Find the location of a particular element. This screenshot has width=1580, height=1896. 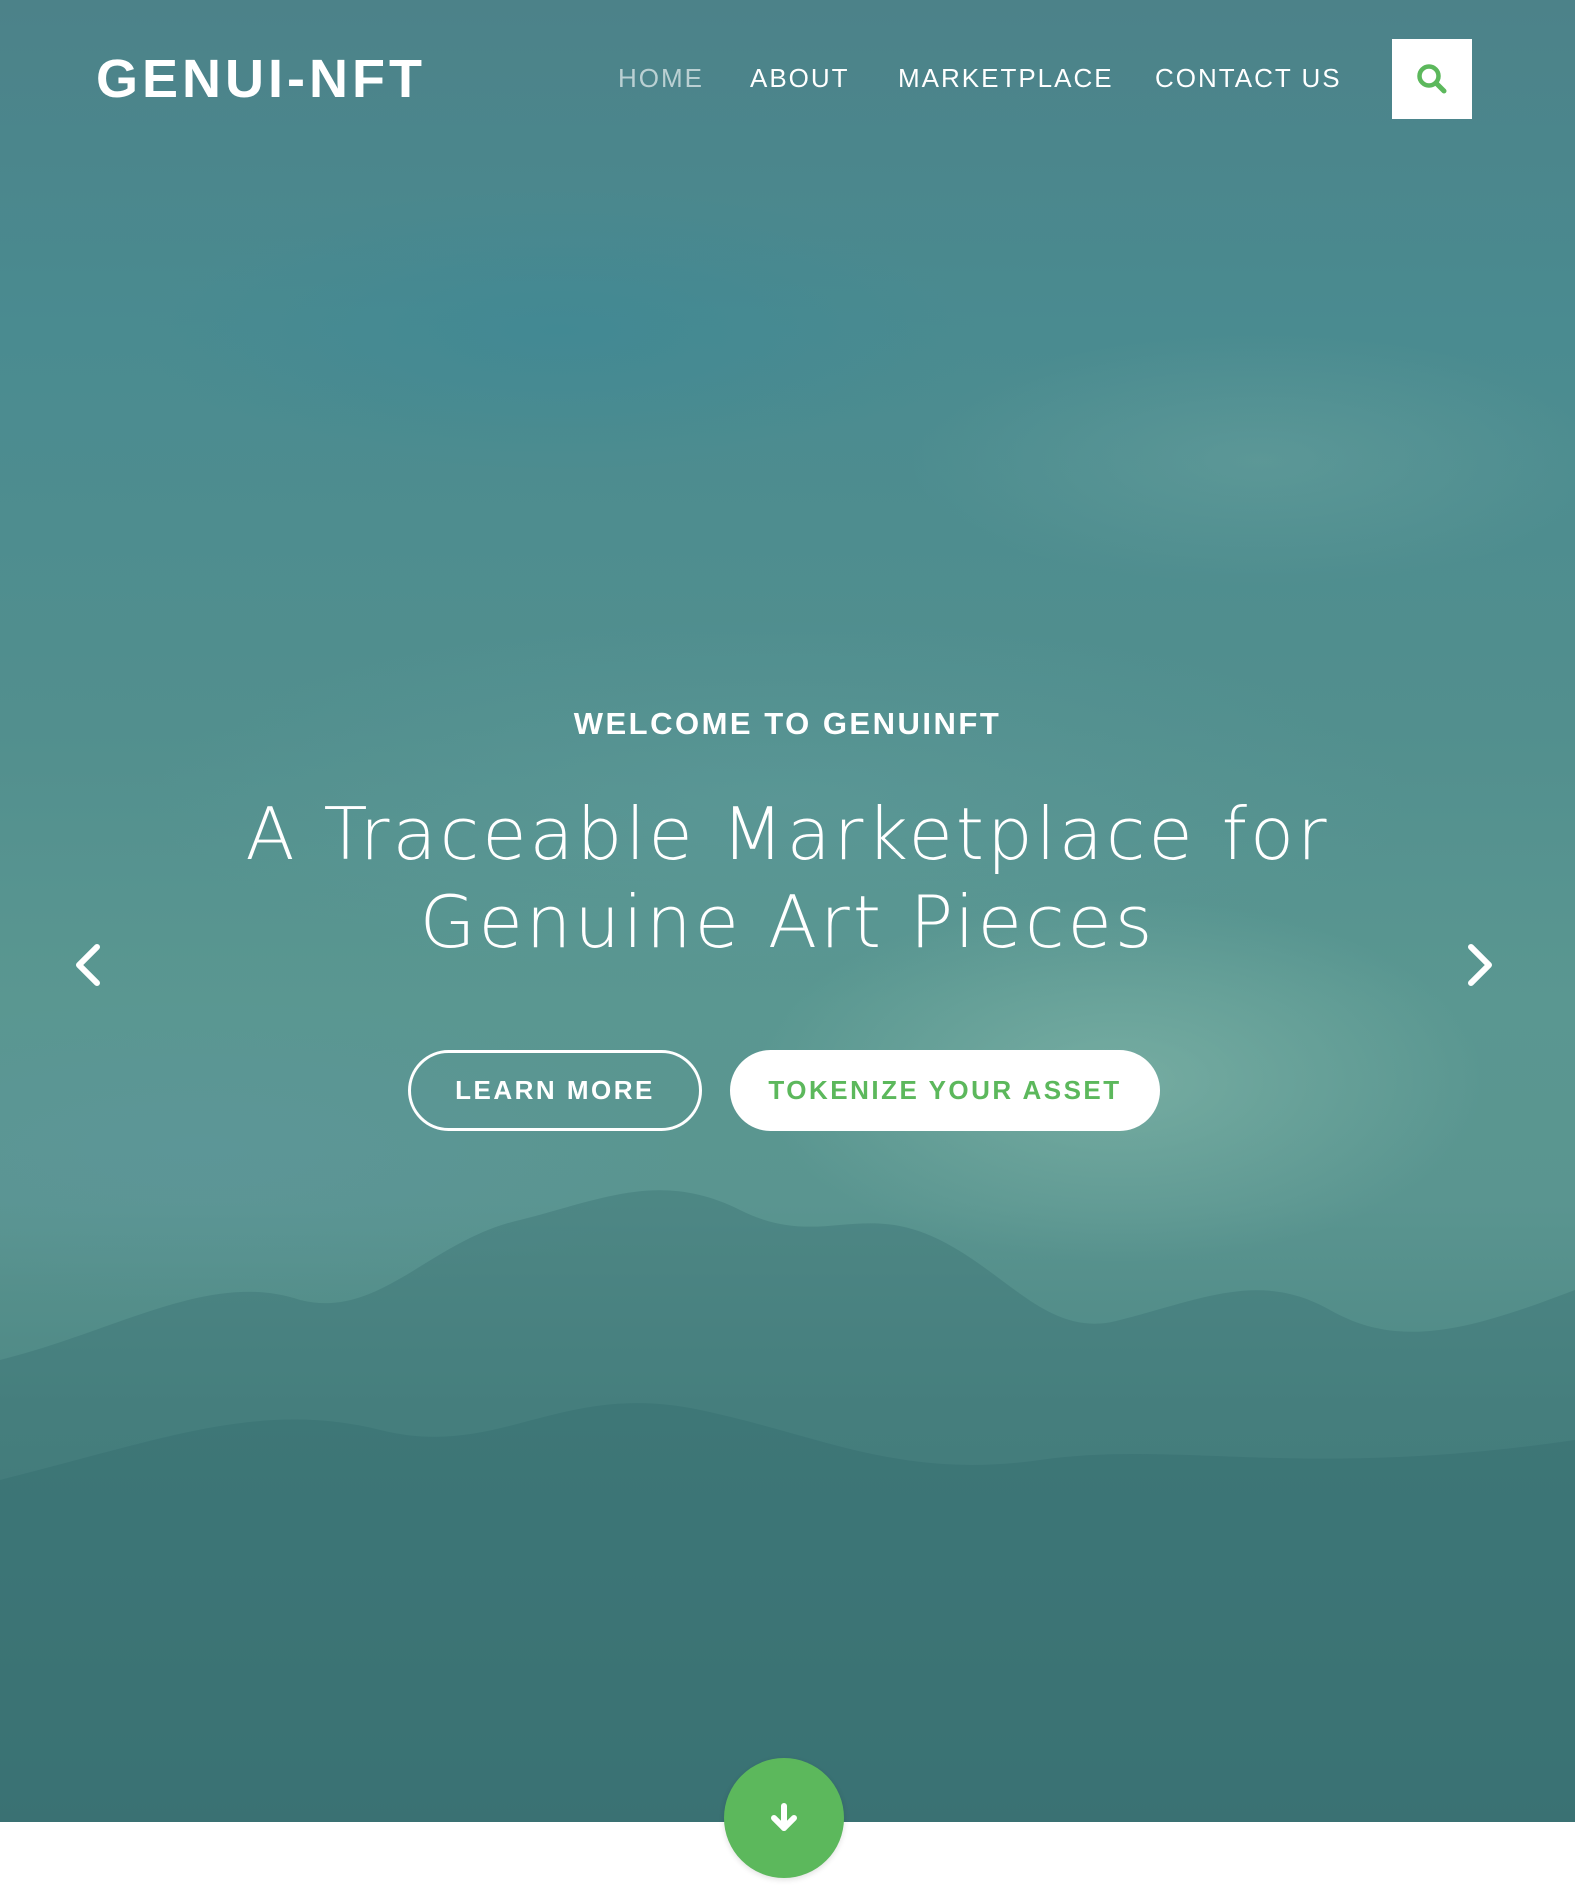

slider-prev-button is located at coordinates (88, 965).